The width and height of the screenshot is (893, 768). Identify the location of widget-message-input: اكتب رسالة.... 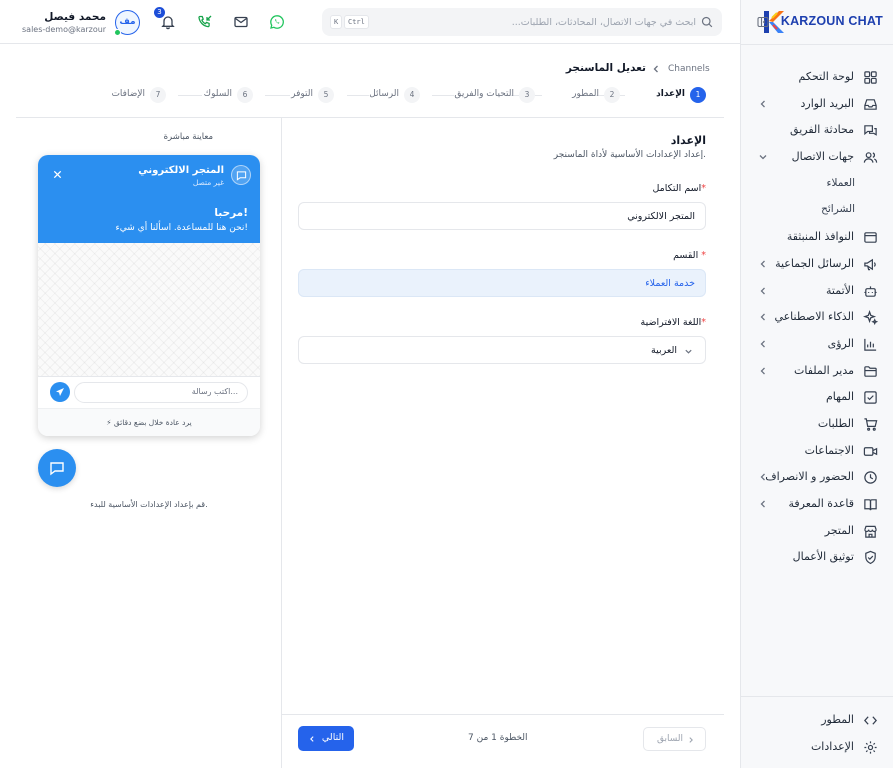
(161, 392).